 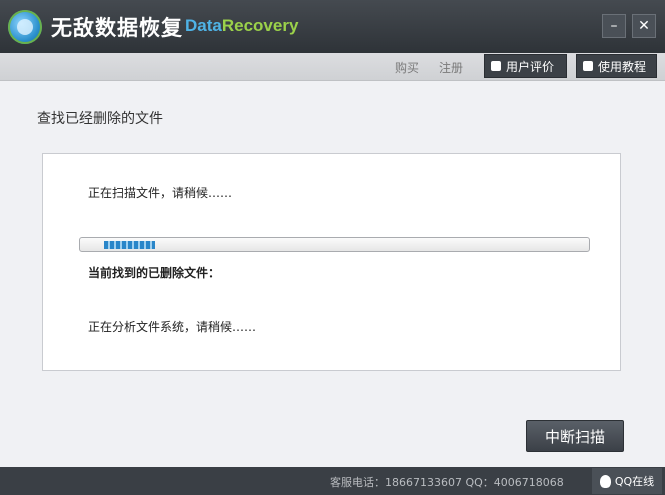 What do you see at coordinates (451, 67) in the screenshot?
I see `register-link: 注册` at bounding box center [451, 67].